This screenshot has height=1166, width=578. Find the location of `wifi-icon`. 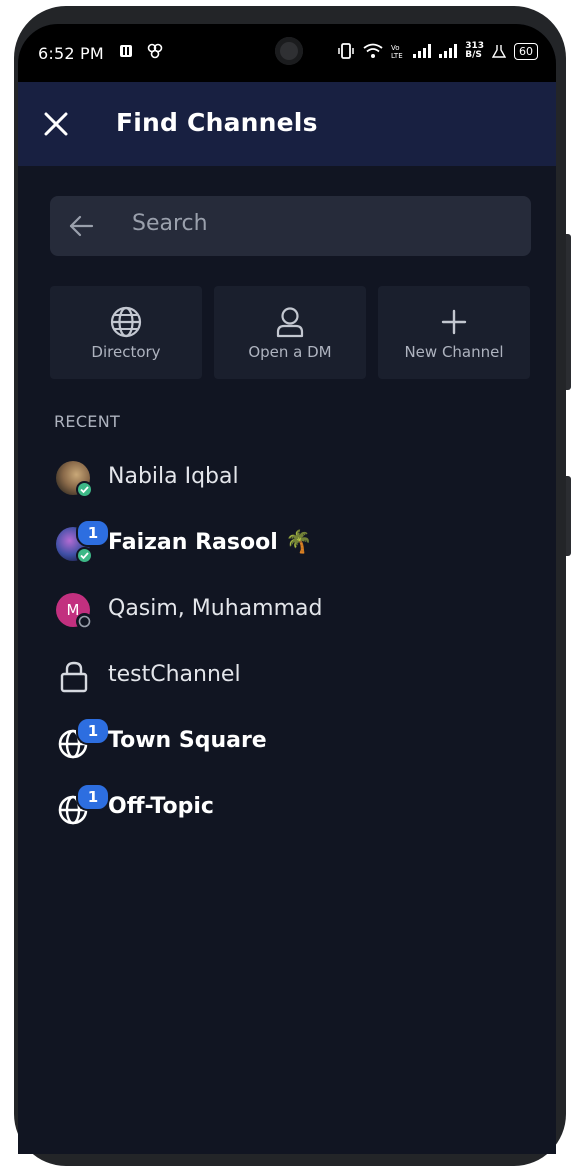

wifi-icon is located at coordinates (373, 50).